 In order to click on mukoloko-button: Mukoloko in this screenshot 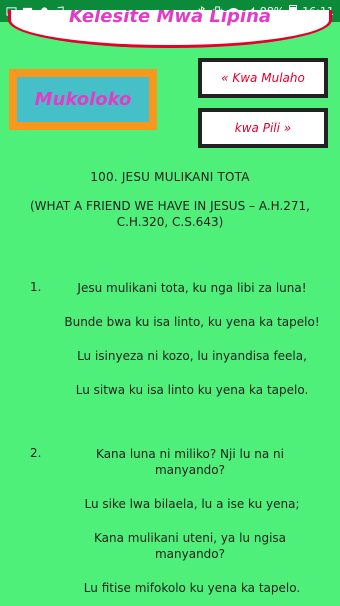, I will do `click(83, 99)`.